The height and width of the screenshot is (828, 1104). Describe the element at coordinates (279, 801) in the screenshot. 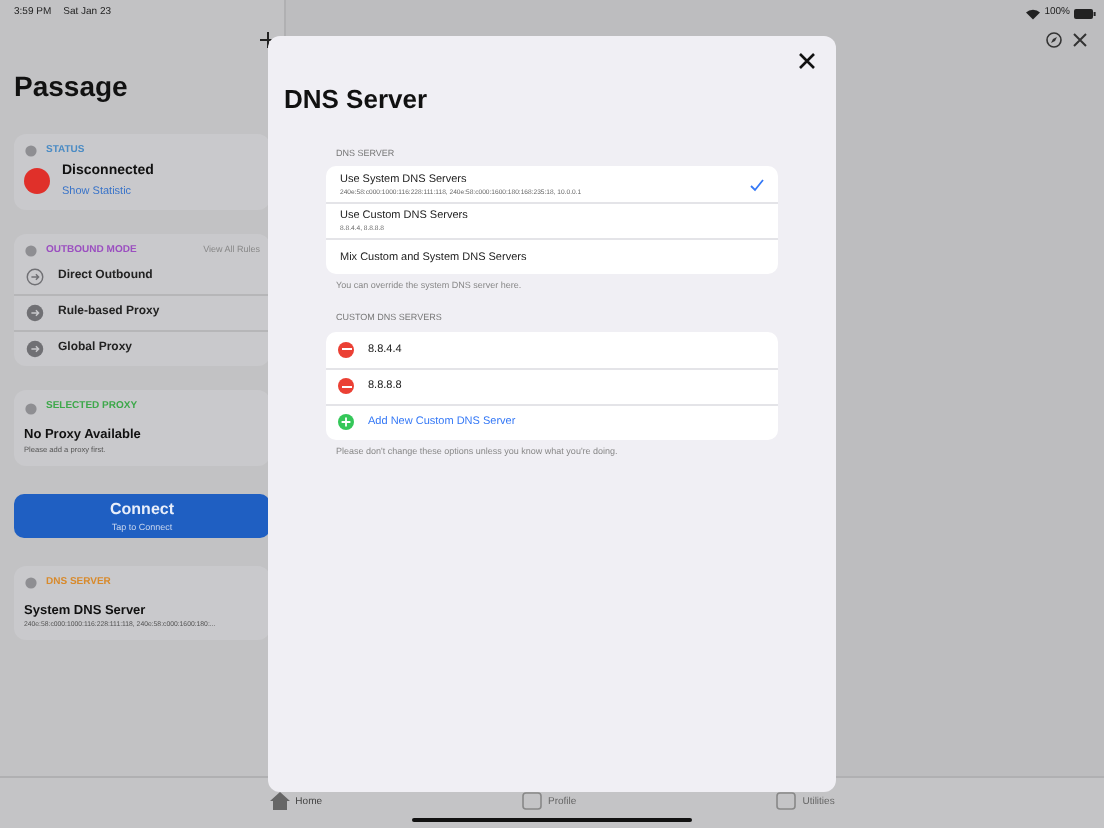

I see `house-icon` at that location.